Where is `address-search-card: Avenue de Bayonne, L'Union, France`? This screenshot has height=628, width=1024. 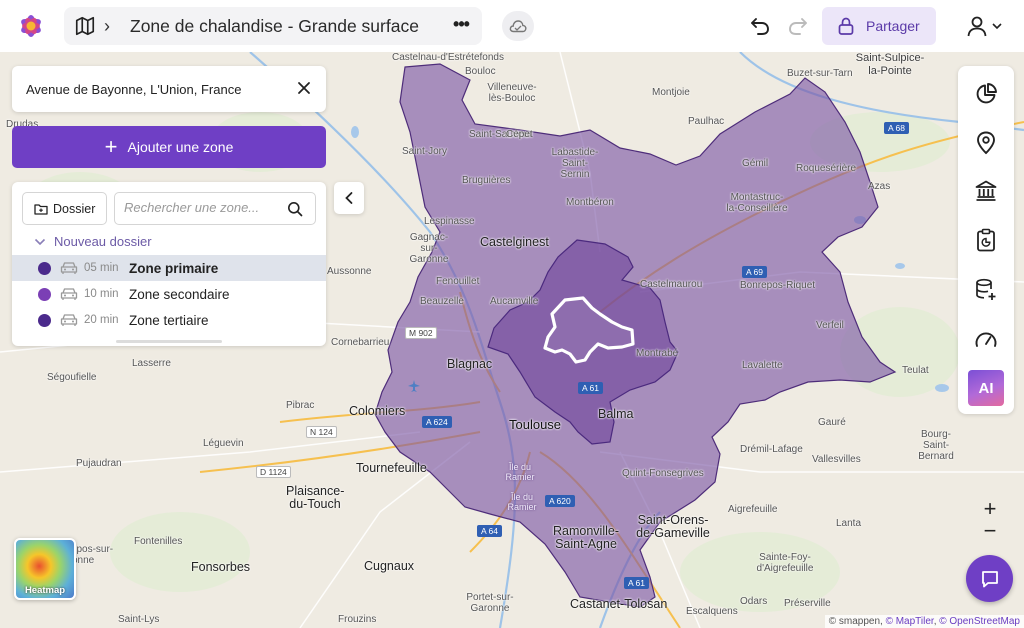
address-search-card: Avenue de Bayonne, L'Union, France is located at coordinates (169, 89).